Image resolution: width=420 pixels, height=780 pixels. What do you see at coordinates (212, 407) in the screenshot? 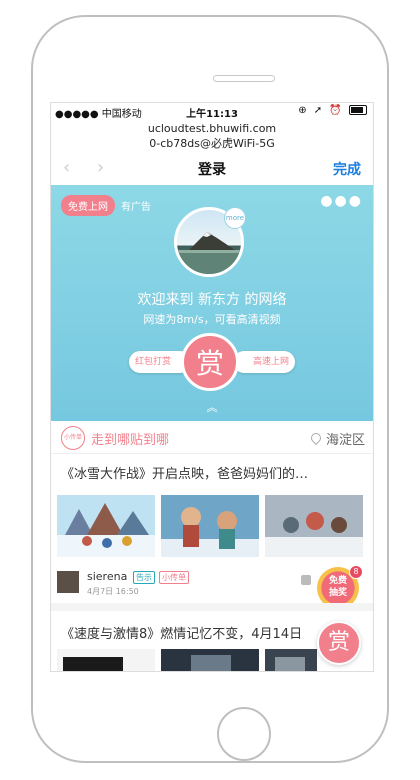
I see `chevron-up-icon: ︽` at bounding box center [212, 407].